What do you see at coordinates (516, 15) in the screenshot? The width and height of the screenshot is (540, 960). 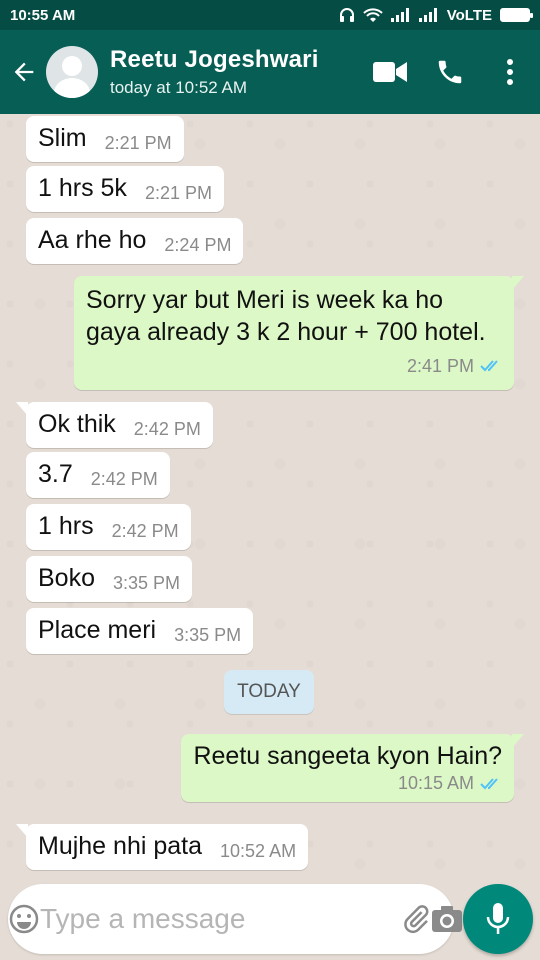 I see `battery-icon` at bounding box center [516, 15].